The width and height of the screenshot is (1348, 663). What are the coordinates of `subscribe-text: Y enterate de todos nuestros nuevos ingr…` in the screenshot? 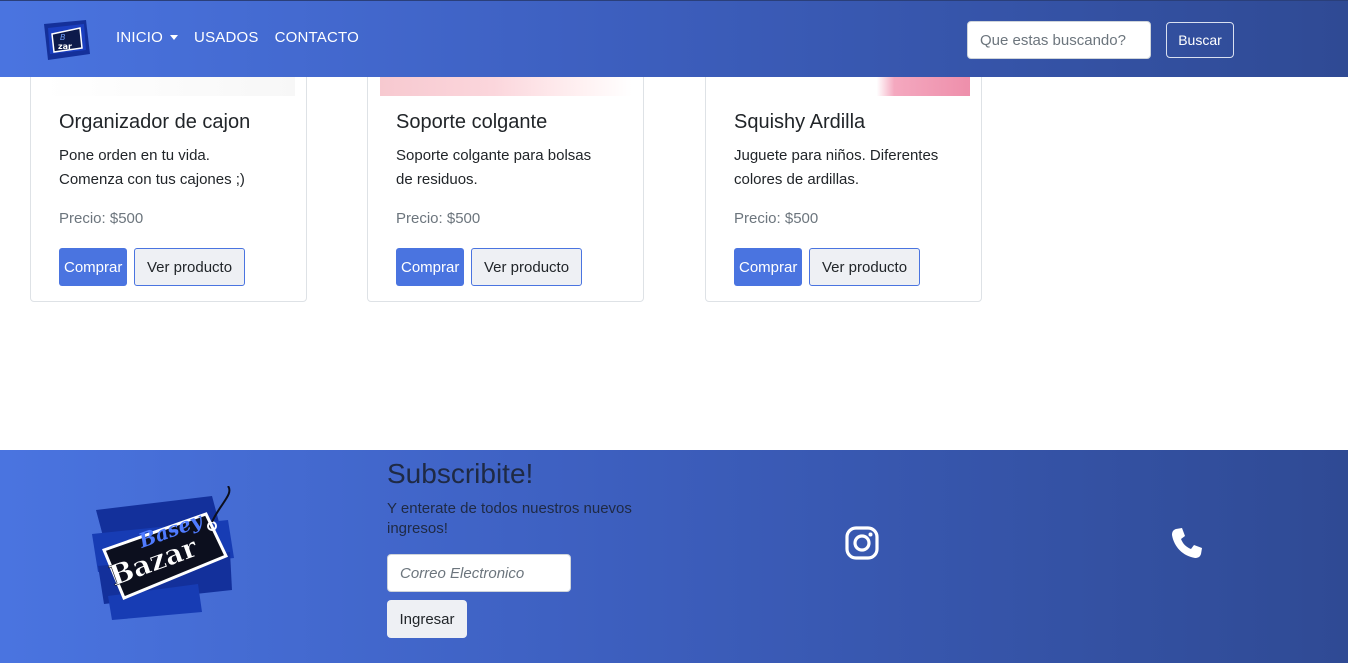 It's located at (509, 518).